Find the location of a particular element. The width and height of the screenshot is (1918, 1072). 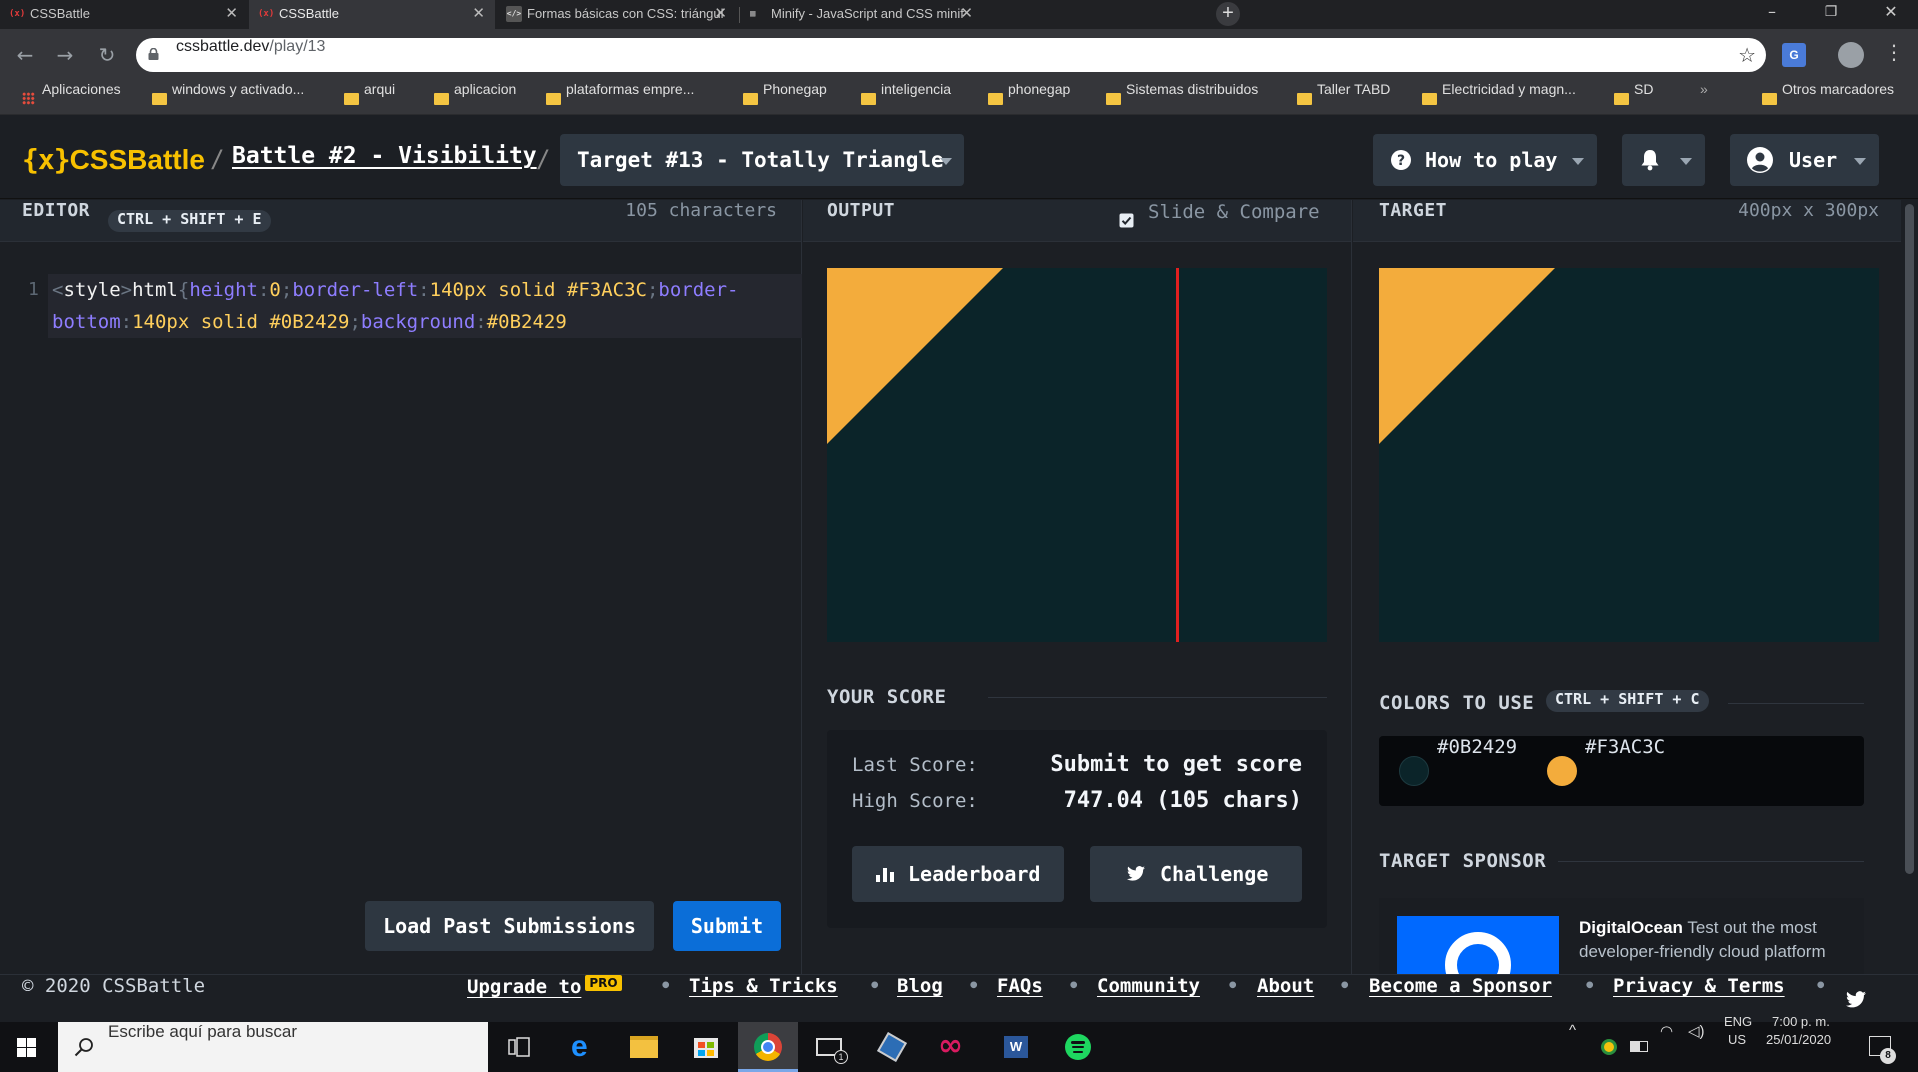

user-menu-button: User is located at coordinates (1804, 160).